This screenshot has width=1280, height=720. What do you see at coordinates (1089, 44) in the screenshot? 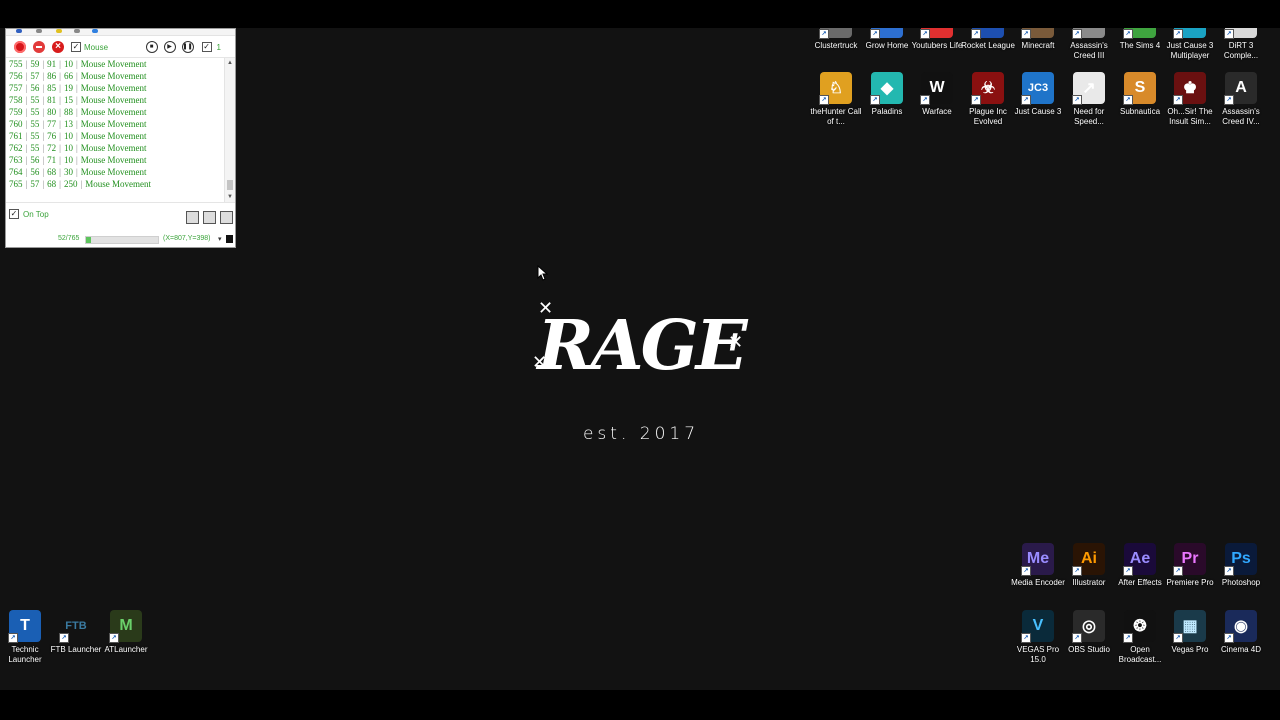
I see `desktop-shortcut: ↗ Assassin's Creed III` at bounding box center [1089, 44].